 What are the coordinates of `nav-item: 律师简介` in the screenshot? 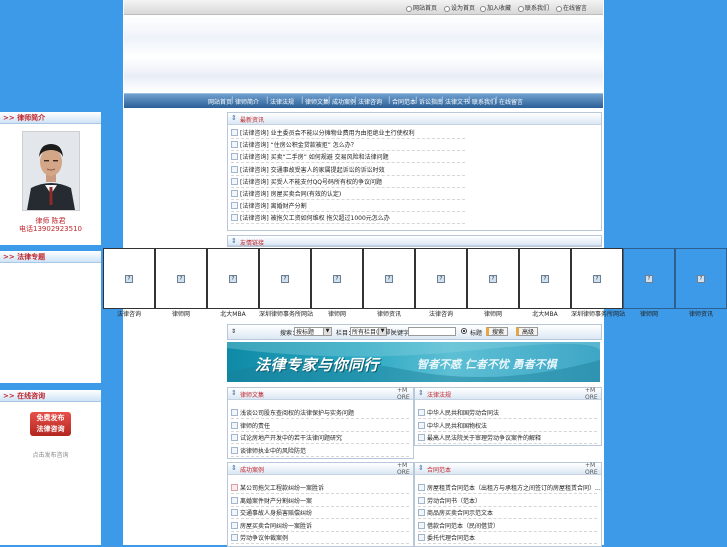 It's located at (247, 101).